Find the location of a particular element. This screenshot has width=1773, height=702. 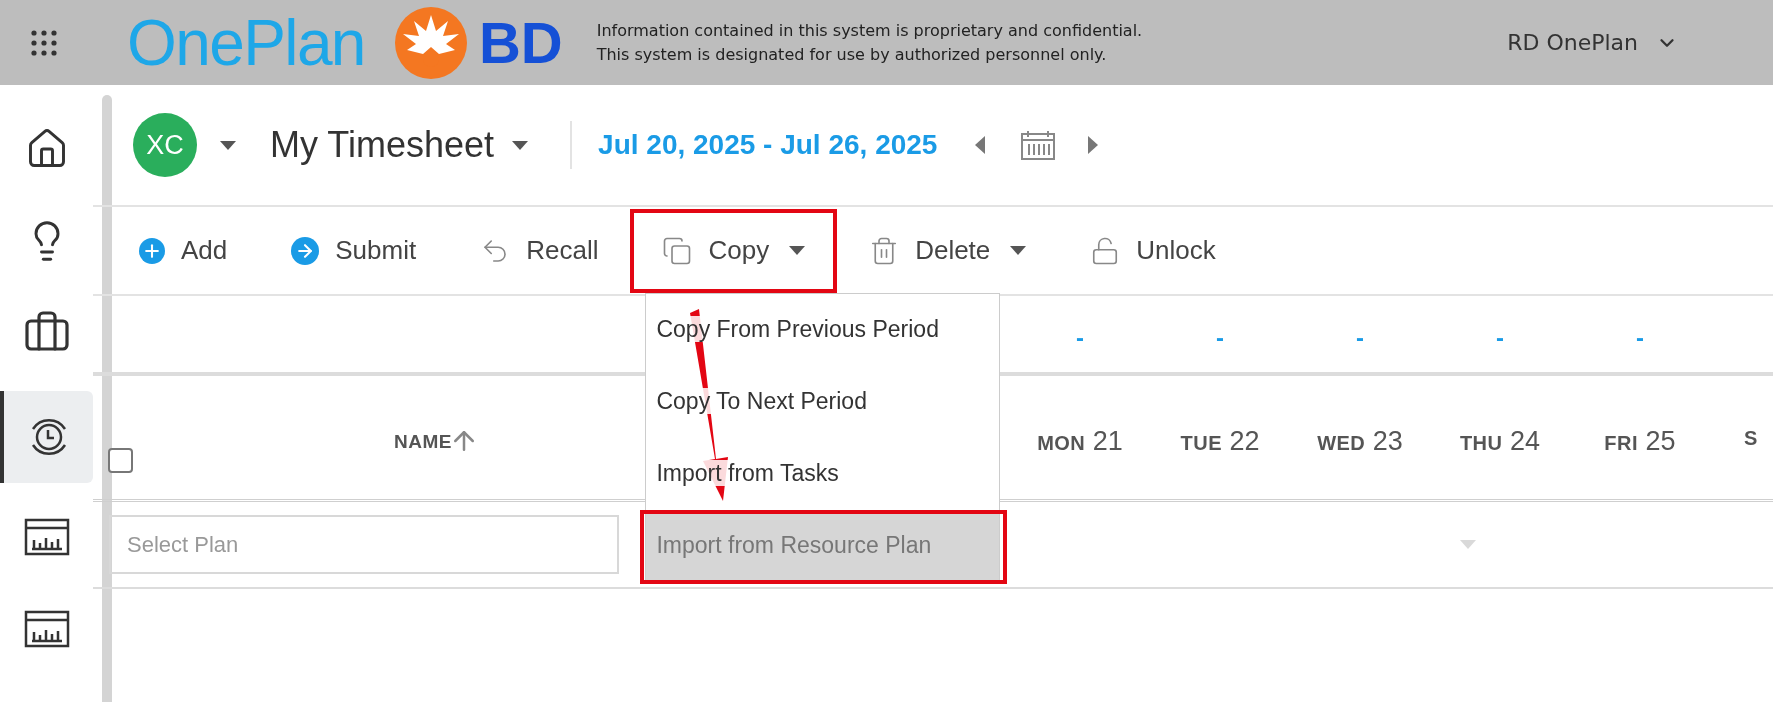

logo: OnePlan is located at coordinates (246, 42).